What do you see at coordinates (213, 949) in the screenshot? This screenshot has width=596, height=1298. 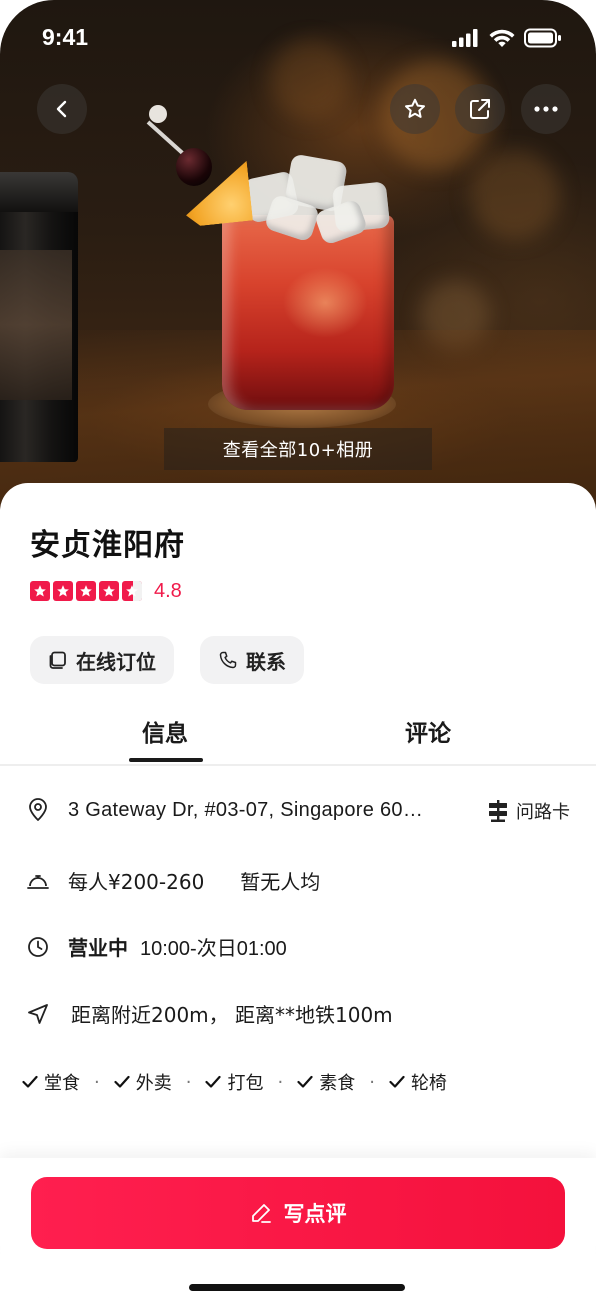 I see `opening-hours: 10:00-次日01:00` at bounding box center [213, 949].